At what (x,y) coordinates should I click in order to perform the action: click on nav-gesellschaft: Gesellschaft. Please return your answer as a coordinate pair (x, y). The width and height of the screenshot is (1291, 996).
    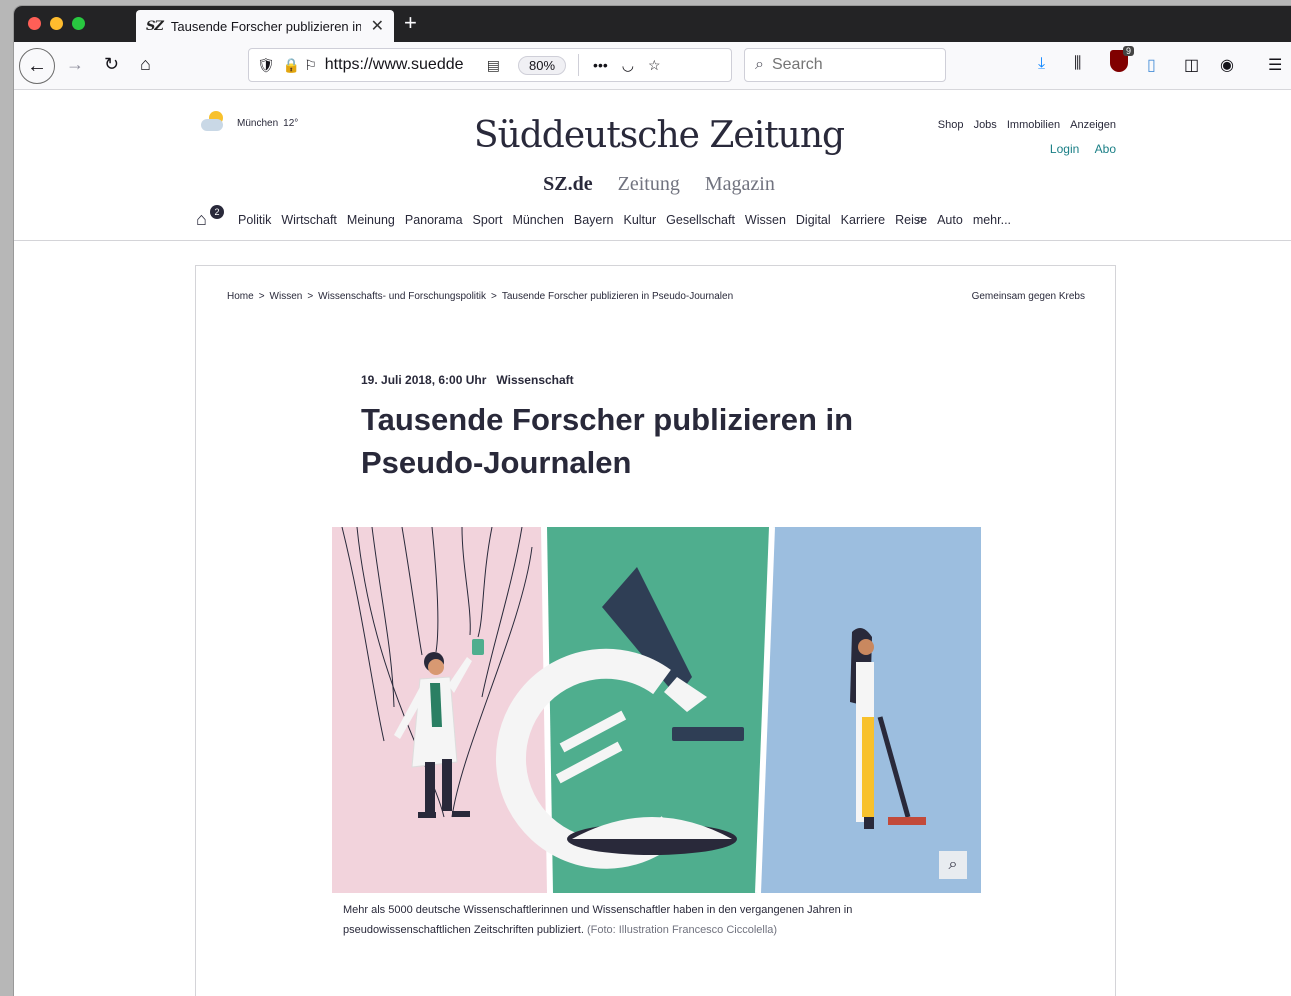
    Looking at the image, I should click on (700, 220).